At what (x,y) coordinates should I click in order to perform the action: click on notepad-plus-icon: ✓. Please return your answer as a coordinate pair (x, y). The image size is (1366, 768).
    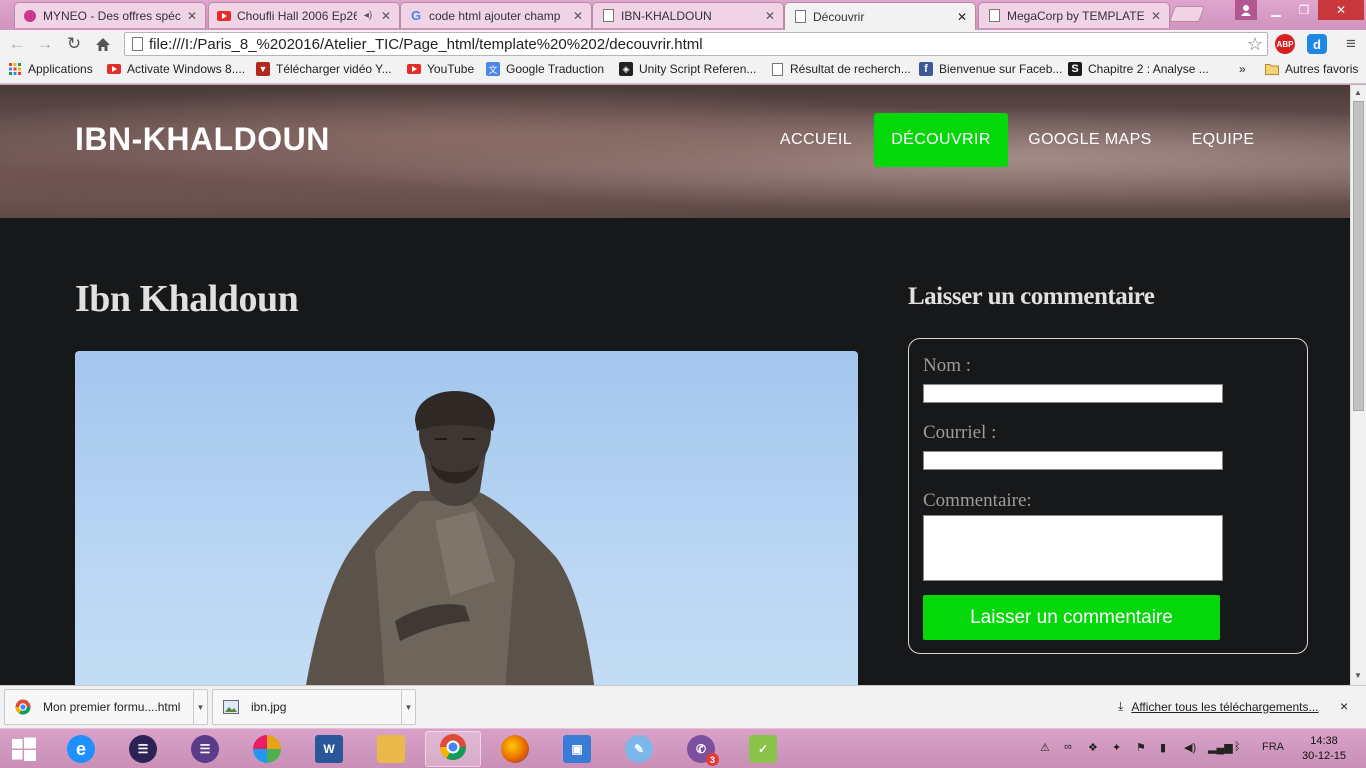
    Looking at the image, I should click on (763, 749).